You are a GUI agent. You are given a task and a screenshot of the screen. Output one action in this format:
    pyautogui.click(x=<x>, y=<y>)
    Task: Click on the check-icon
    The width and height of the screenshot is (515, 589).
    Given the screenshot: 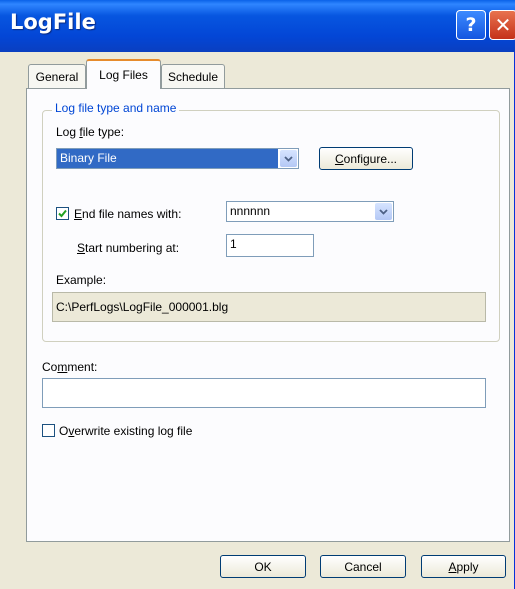 What is the action you would take?
    pyautogui.click(x=62, y=213)
    